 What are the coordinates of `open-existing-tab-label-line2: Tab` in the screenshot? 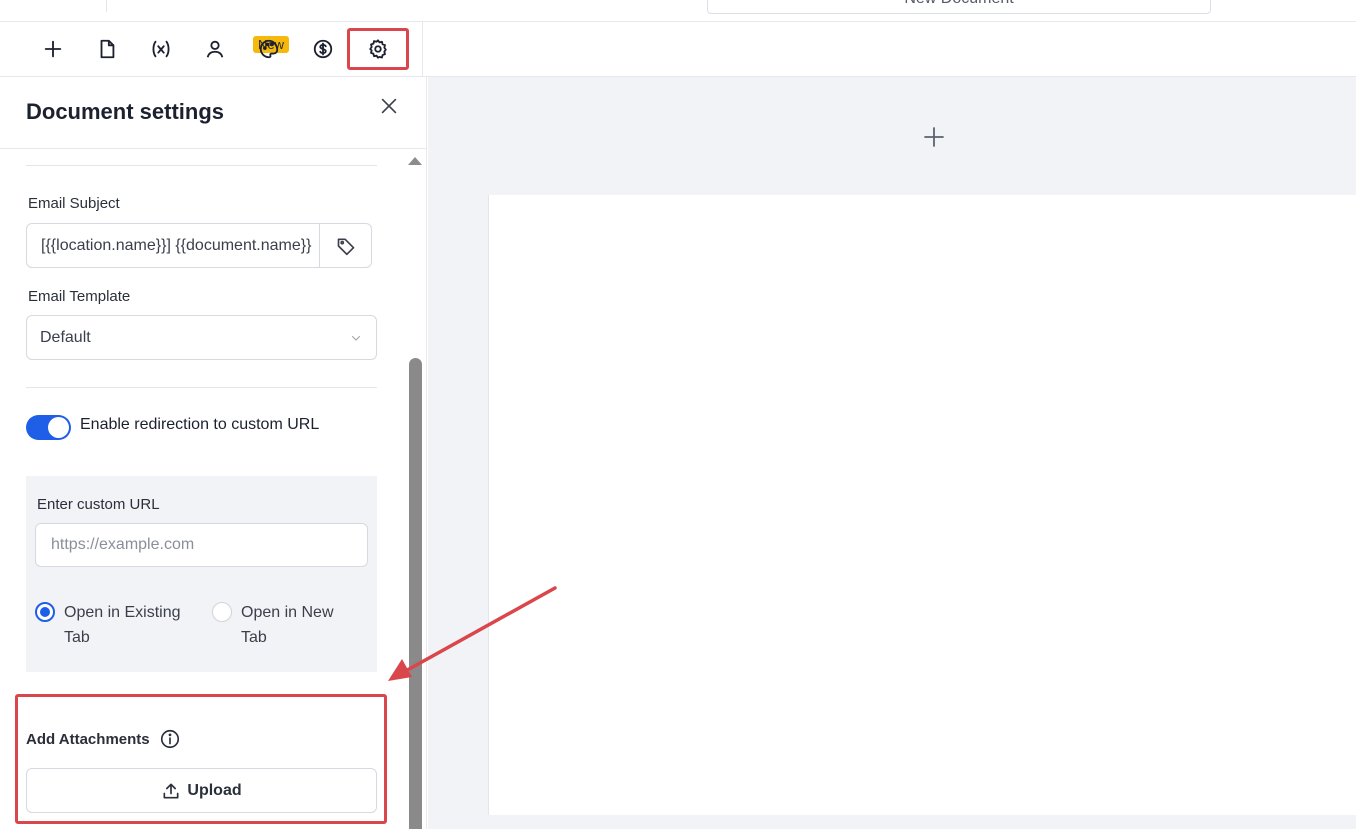 It's located at (77, 637).